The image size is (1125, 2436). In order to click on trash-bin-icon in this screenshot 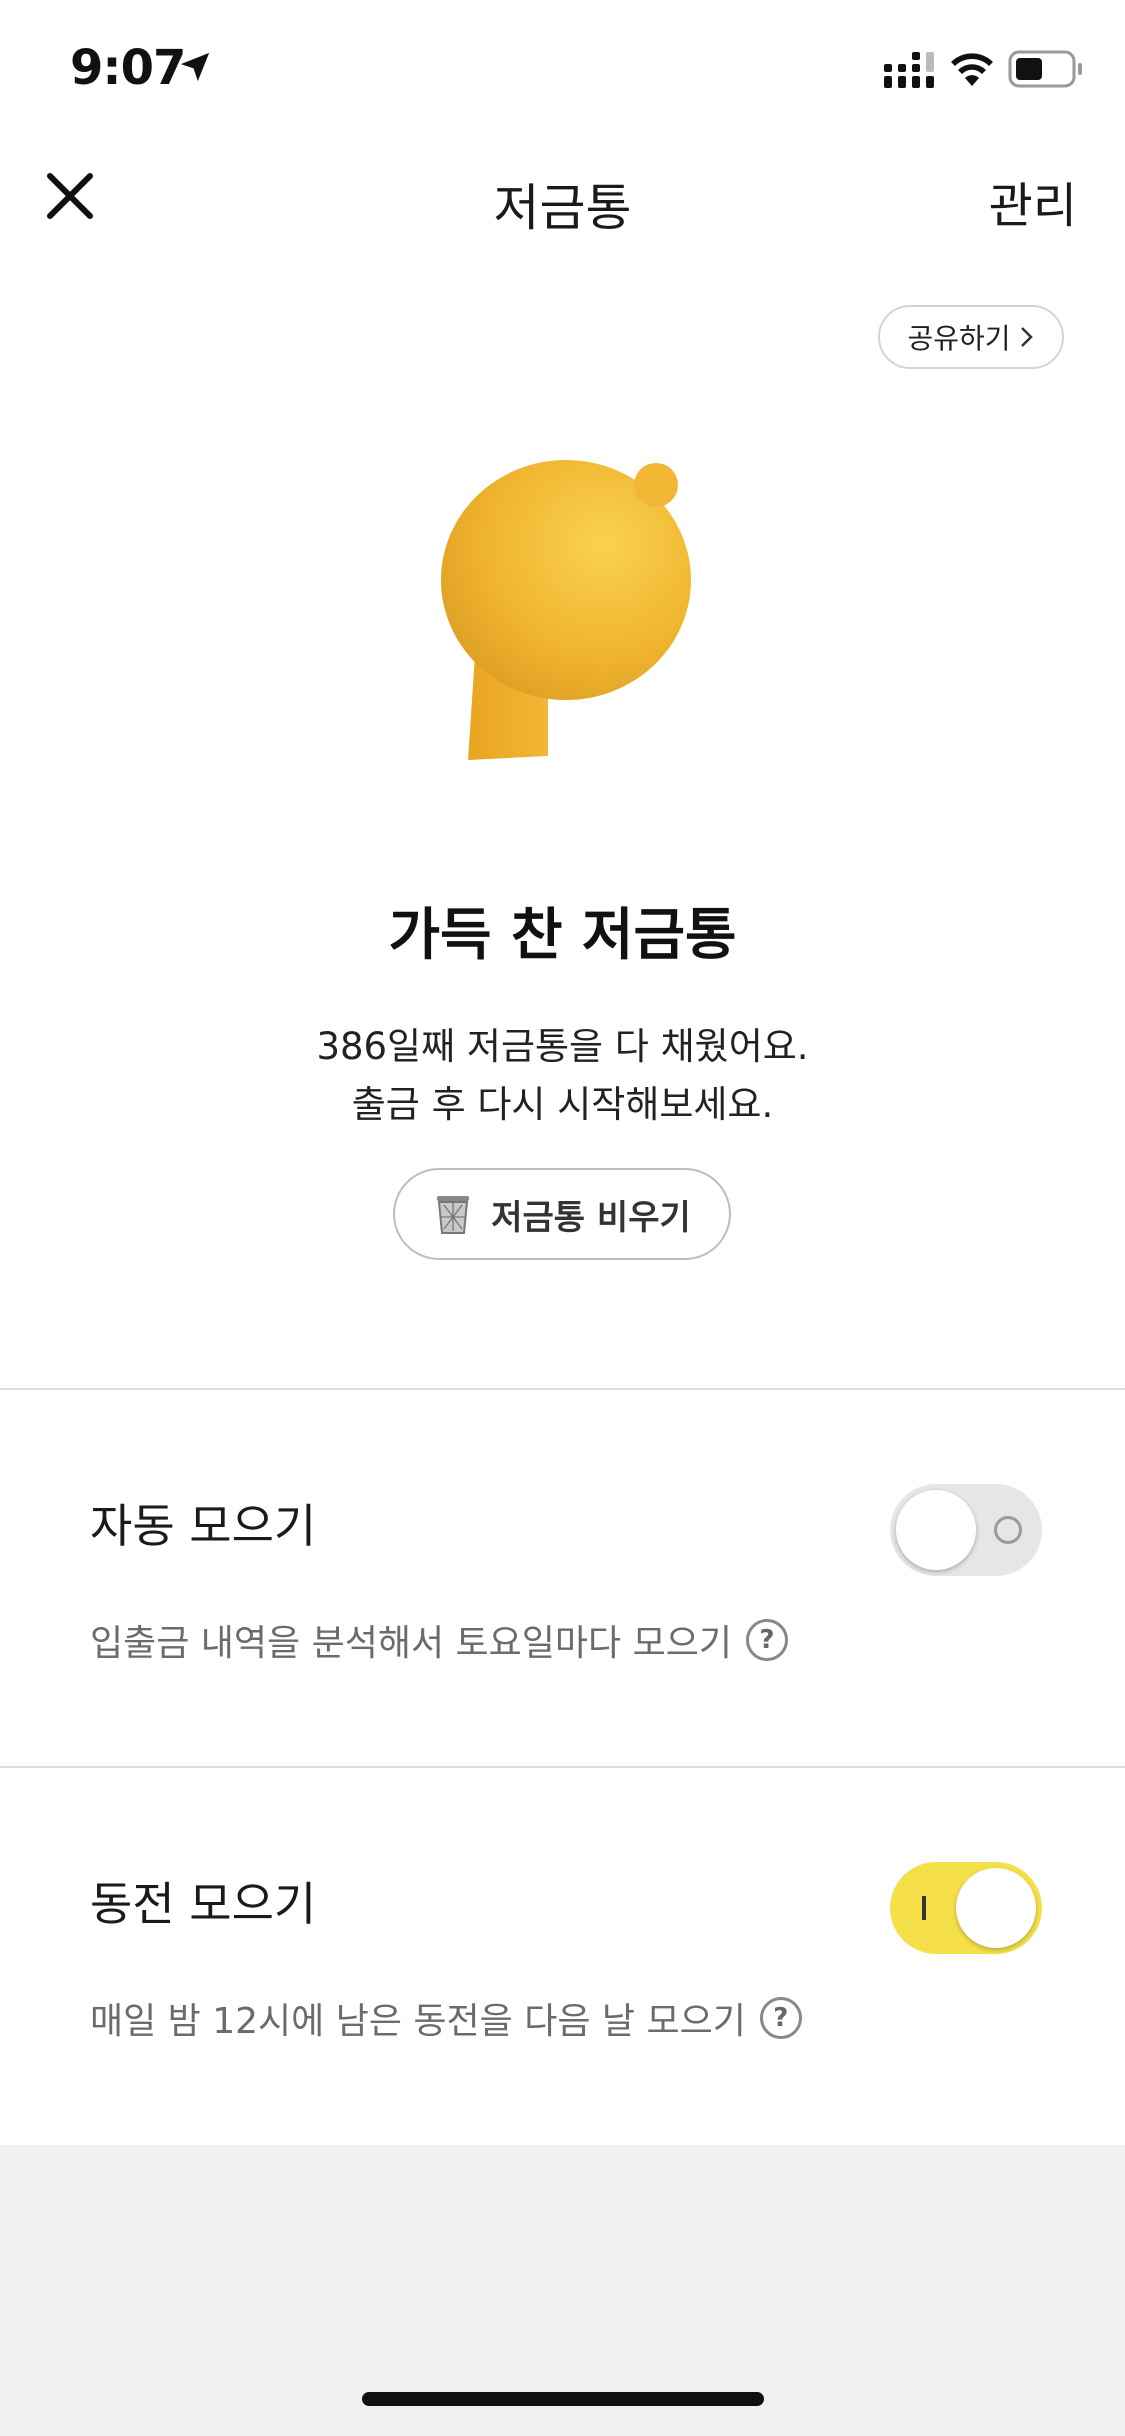, I will do `click(453, 1215)`.